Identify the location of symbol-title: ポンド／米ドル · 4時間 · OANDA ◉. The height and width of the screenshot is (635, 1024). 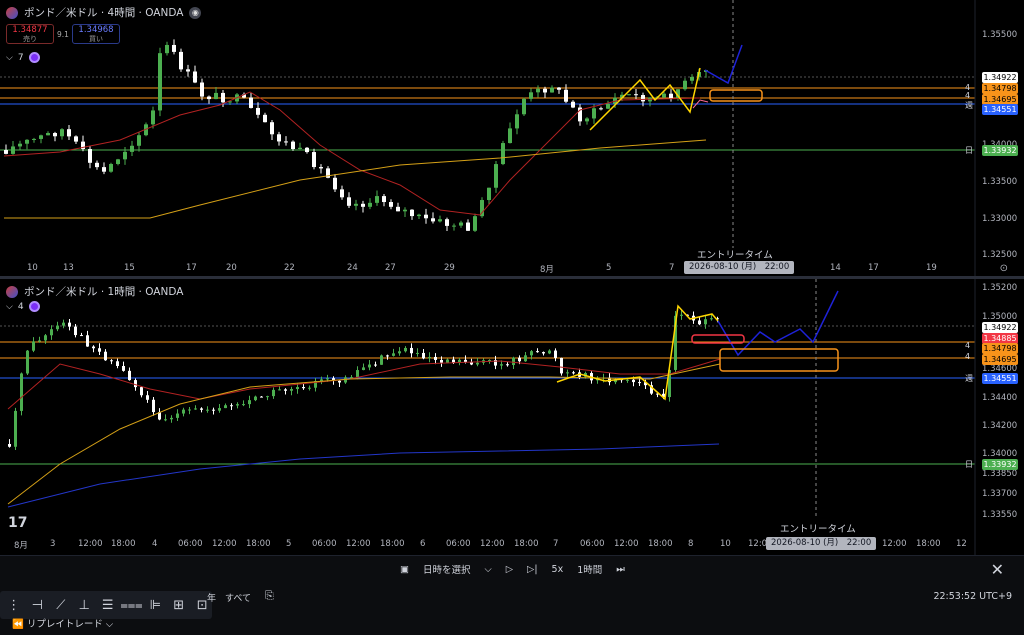
(104, 12).